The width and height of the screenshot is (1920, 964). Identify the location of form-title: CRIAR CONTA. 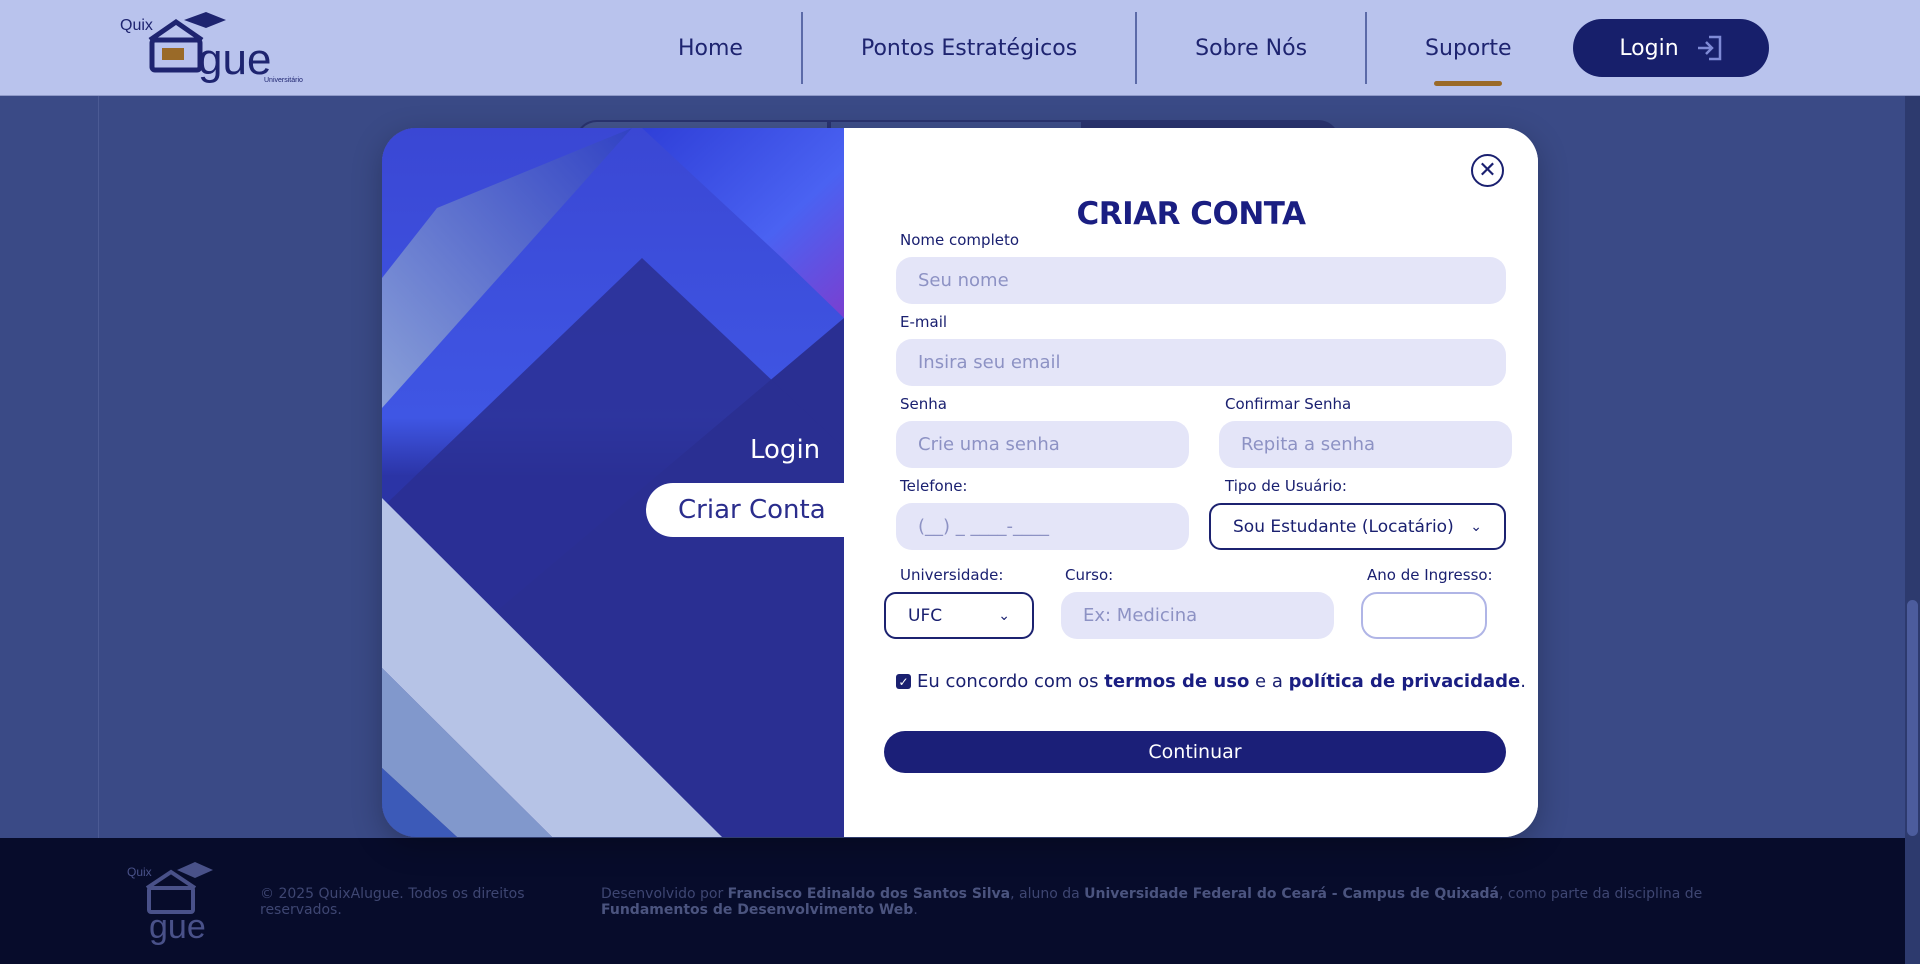
(1191, 214).